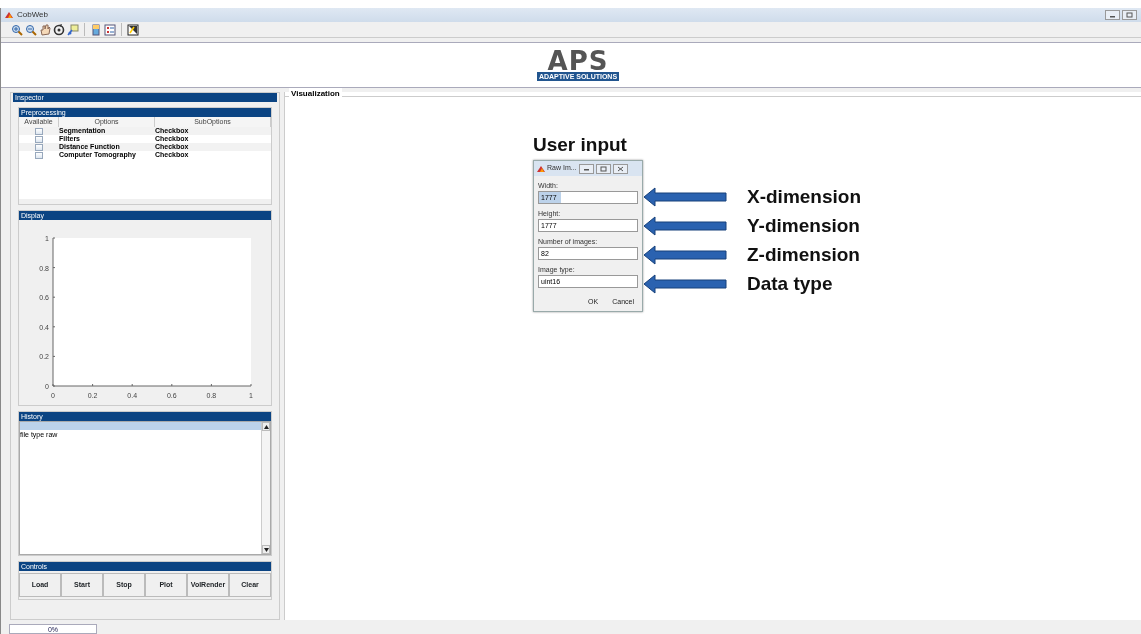 This screenshot has height=634, width=1141. I want to click on annotation-label: X-dimension, so click(804, 196).